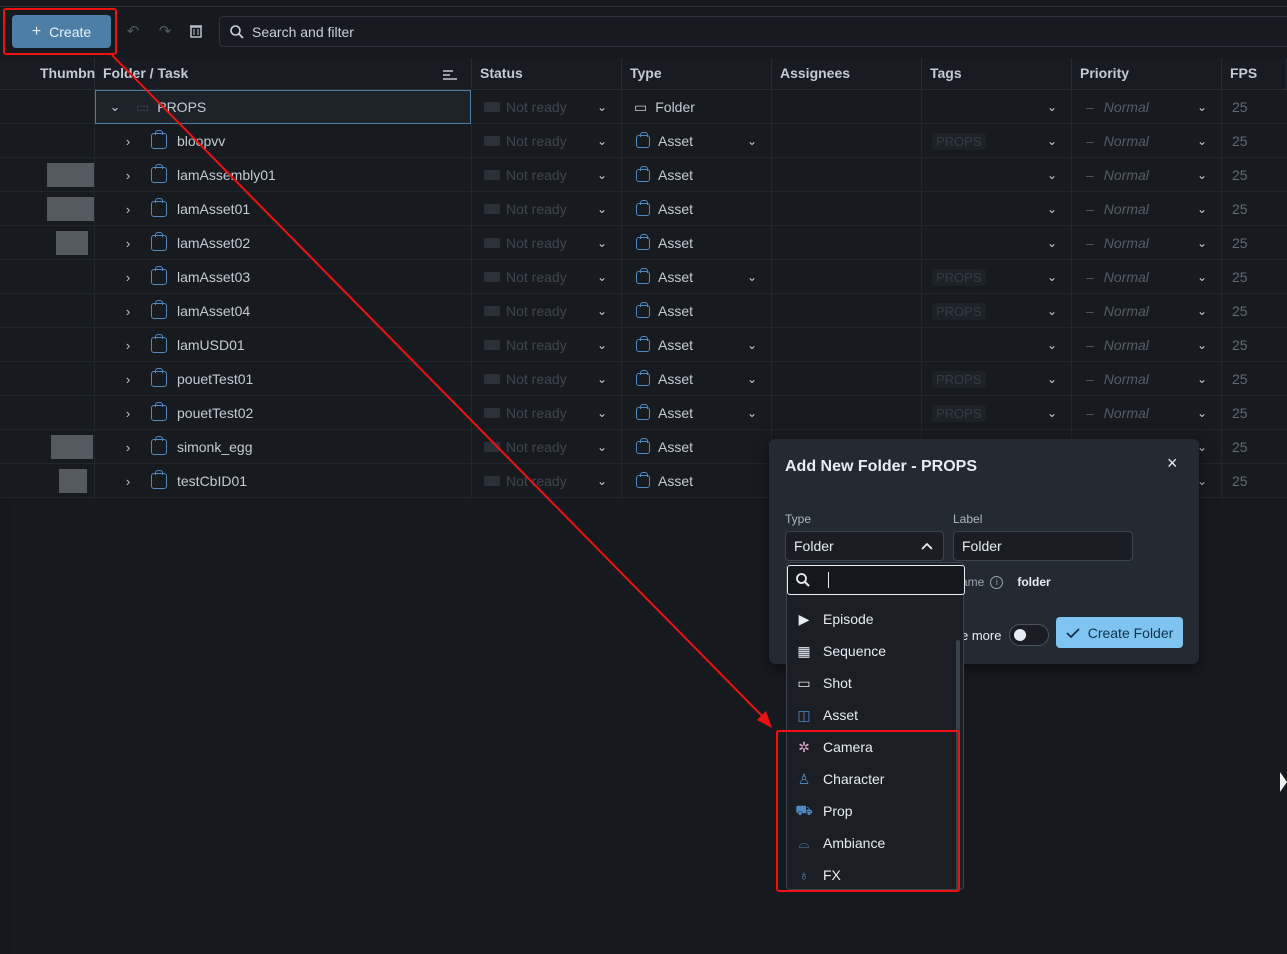 Image resolution: width=1287 pixels, height=954 pixels. What do you see at coordinates (1283, 782) in the screenshot?
I see `mouse-cursor-icon` at bounding box center [1283, 782].